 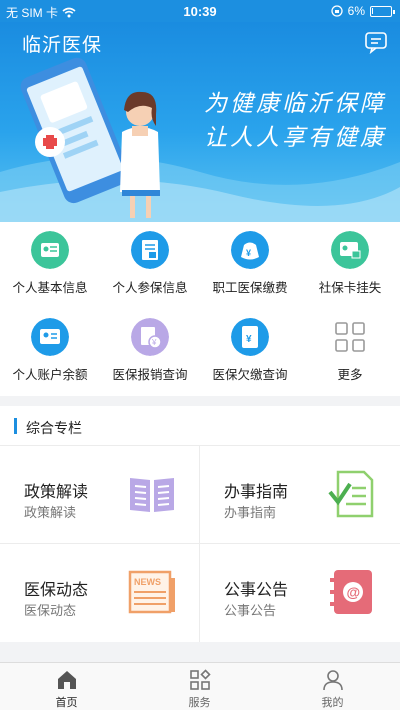 I want to click on reimburse-icon: ¥, so click(x=150, y=337).